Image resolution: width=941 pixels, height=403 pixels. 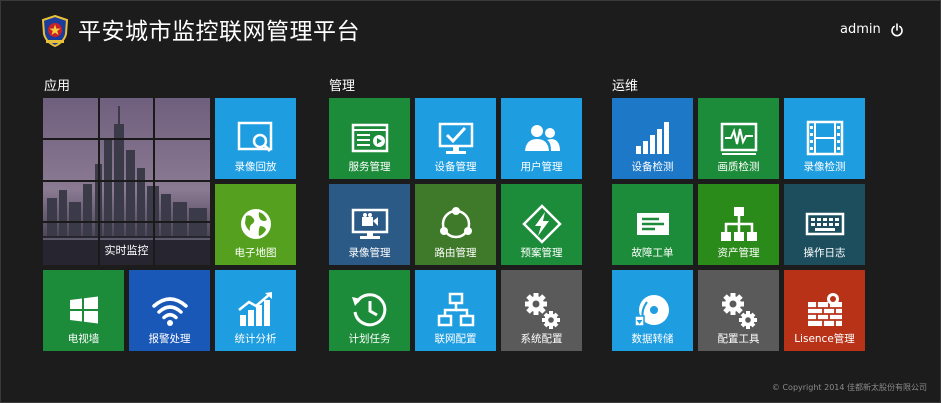 I want to click on tile-stats: 统计分析, so click(x=255, y=310).